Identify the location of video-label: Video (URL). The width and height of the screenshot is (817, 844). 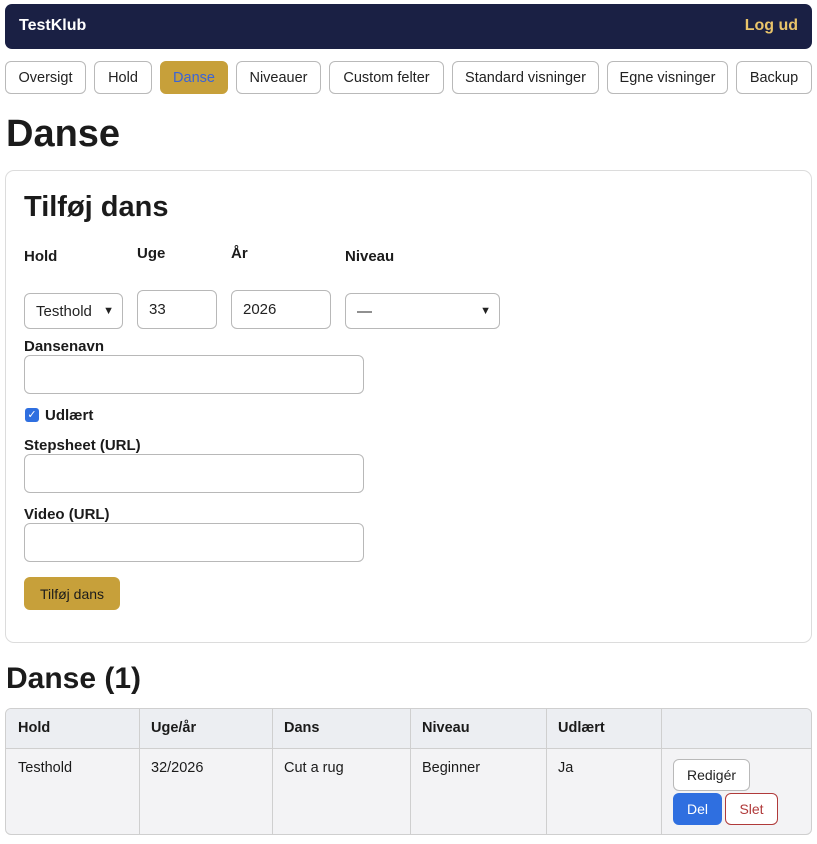
(67, 514).